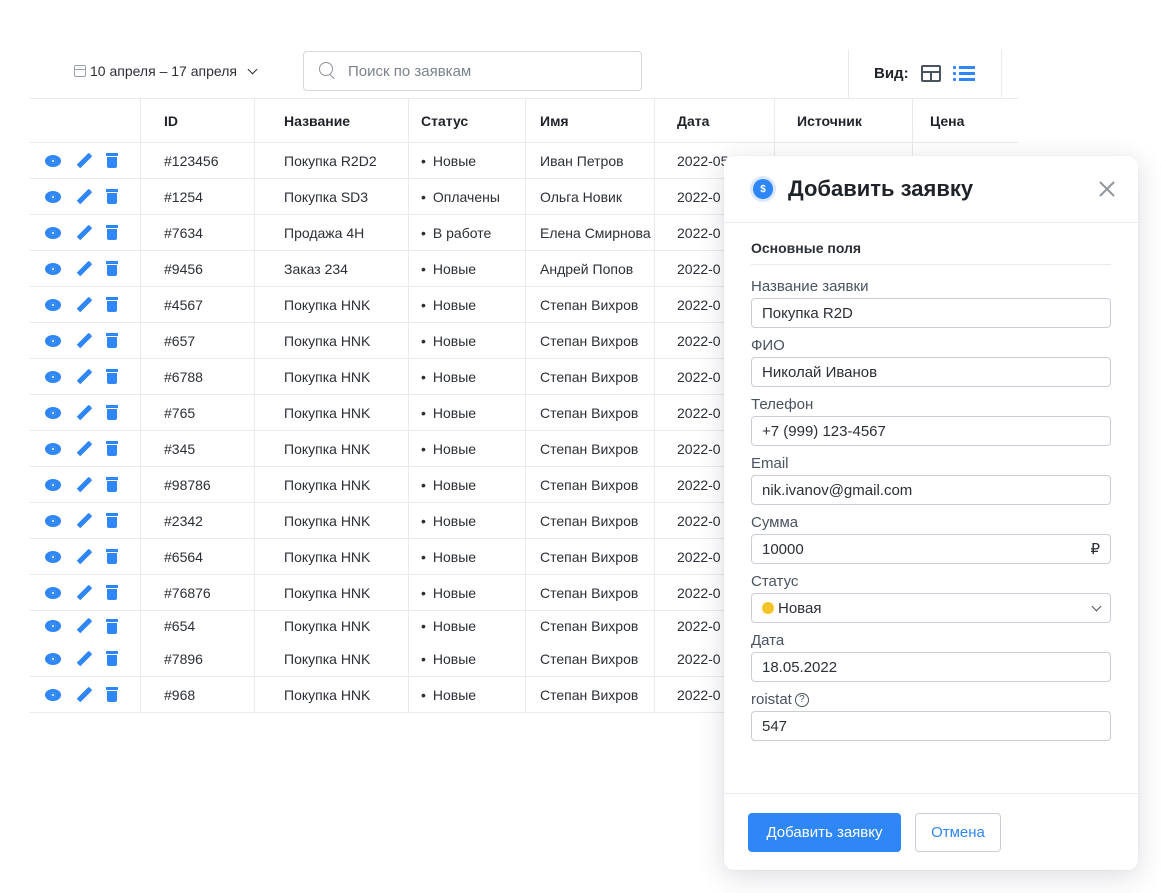 This screenshot has width=1161, height=893. What do you see at coordinates (775, 522) in the screenshot?
I see `field-label: Сумма` at bounding box center [775, 522].